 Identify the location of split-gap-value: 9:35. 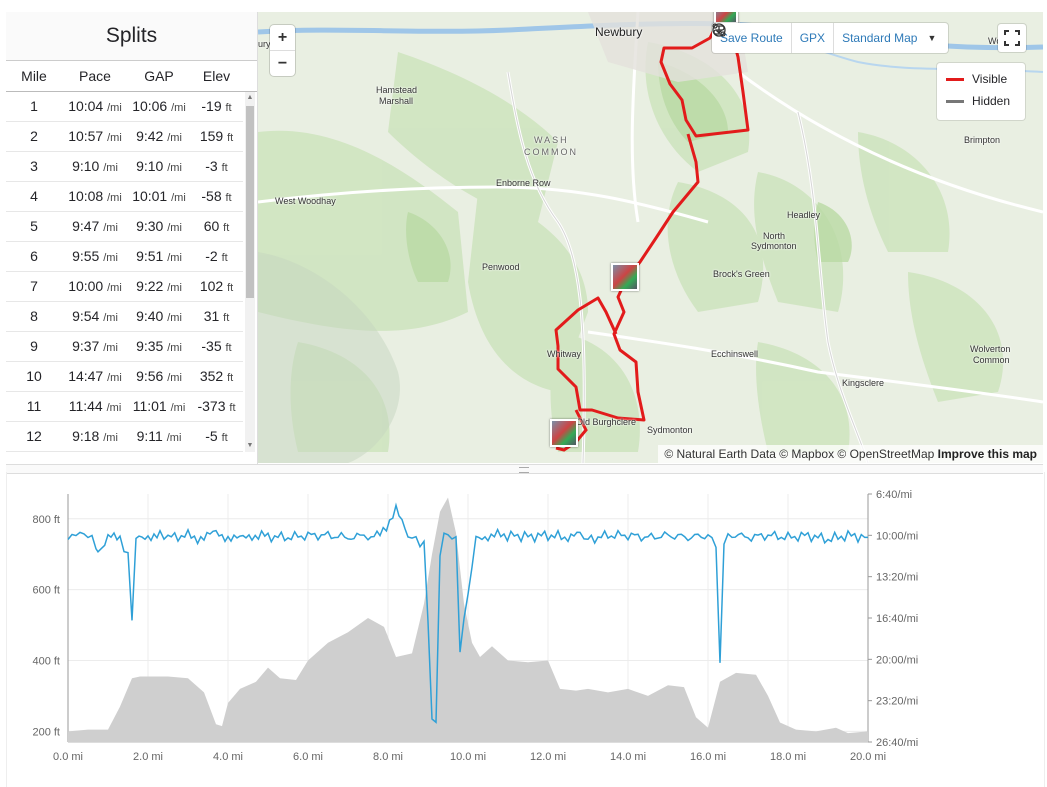
(150, 346).